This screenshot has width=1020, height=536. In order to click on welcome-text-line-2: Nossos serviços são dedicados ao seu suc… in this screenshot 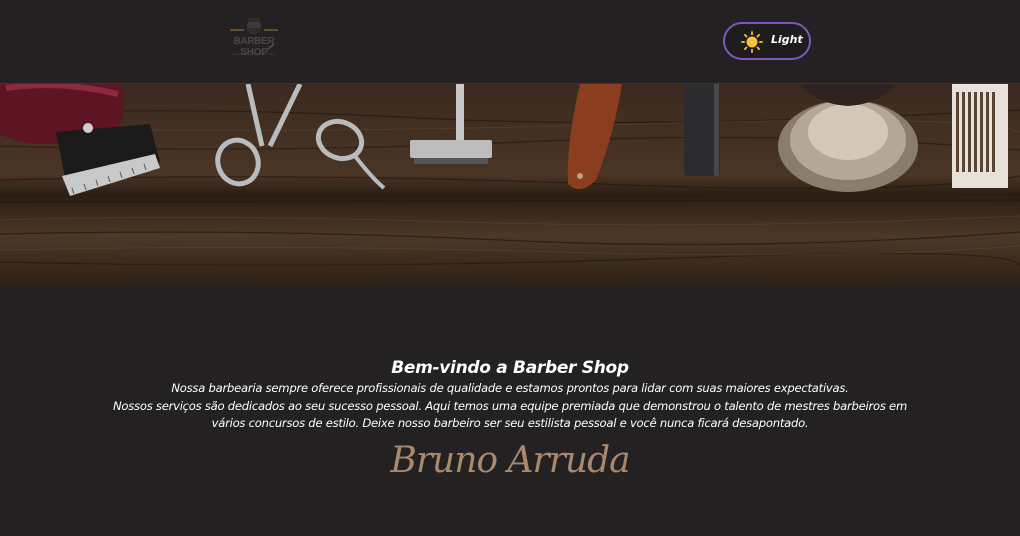, I will do `click(510, 405)`.